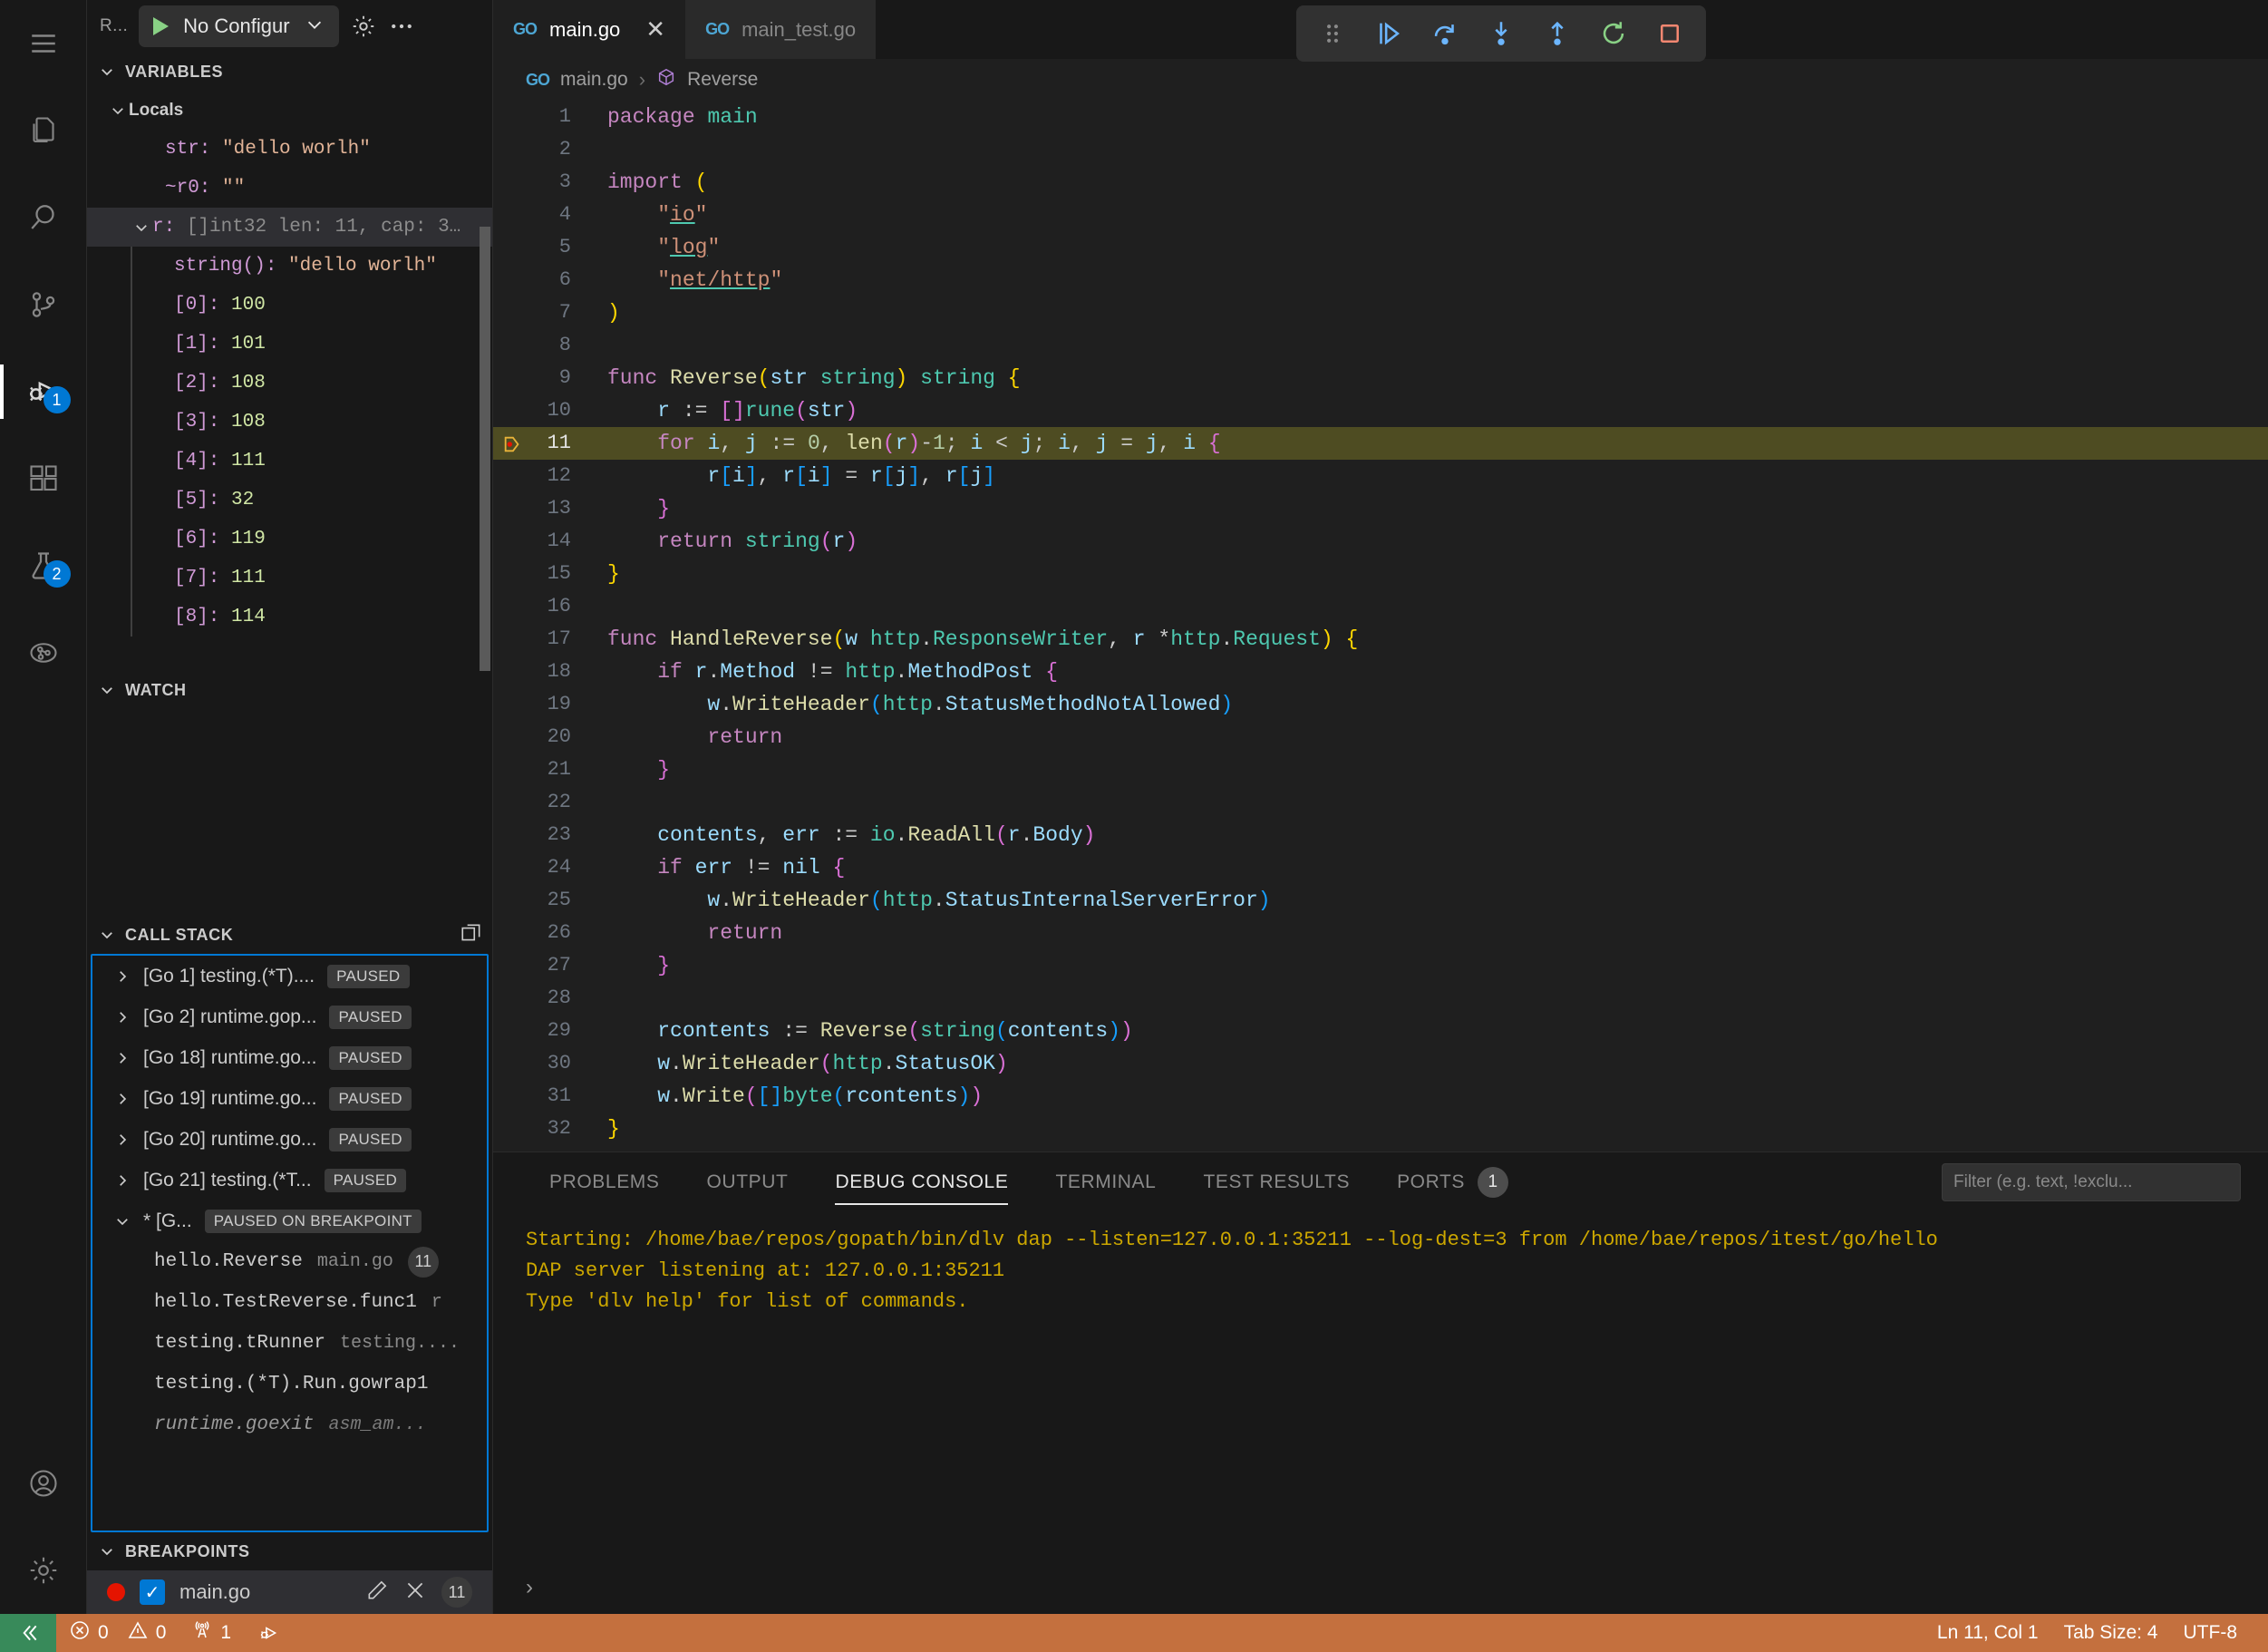 Image resolution: width=2268 pixels, height=1652 pixels. I want to click on callstack-thread-row: [Go 19] runtime.go... PAUSED, so click(290, 1098).